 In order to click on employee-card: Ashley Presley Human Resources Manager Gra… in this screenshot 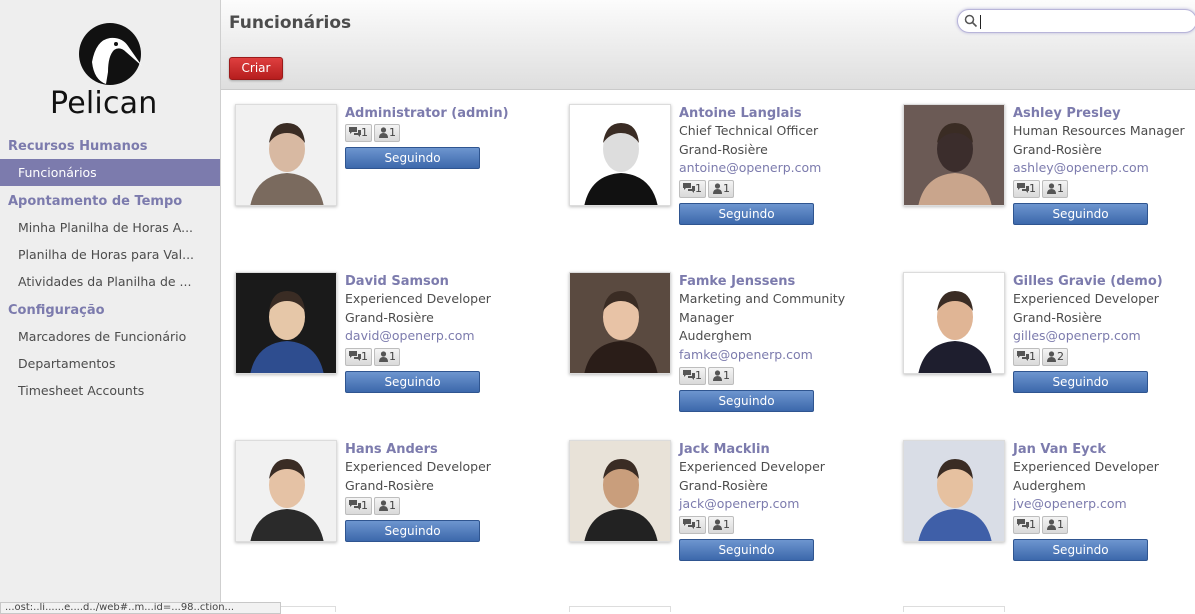, I will do `click(1042, 171)`.